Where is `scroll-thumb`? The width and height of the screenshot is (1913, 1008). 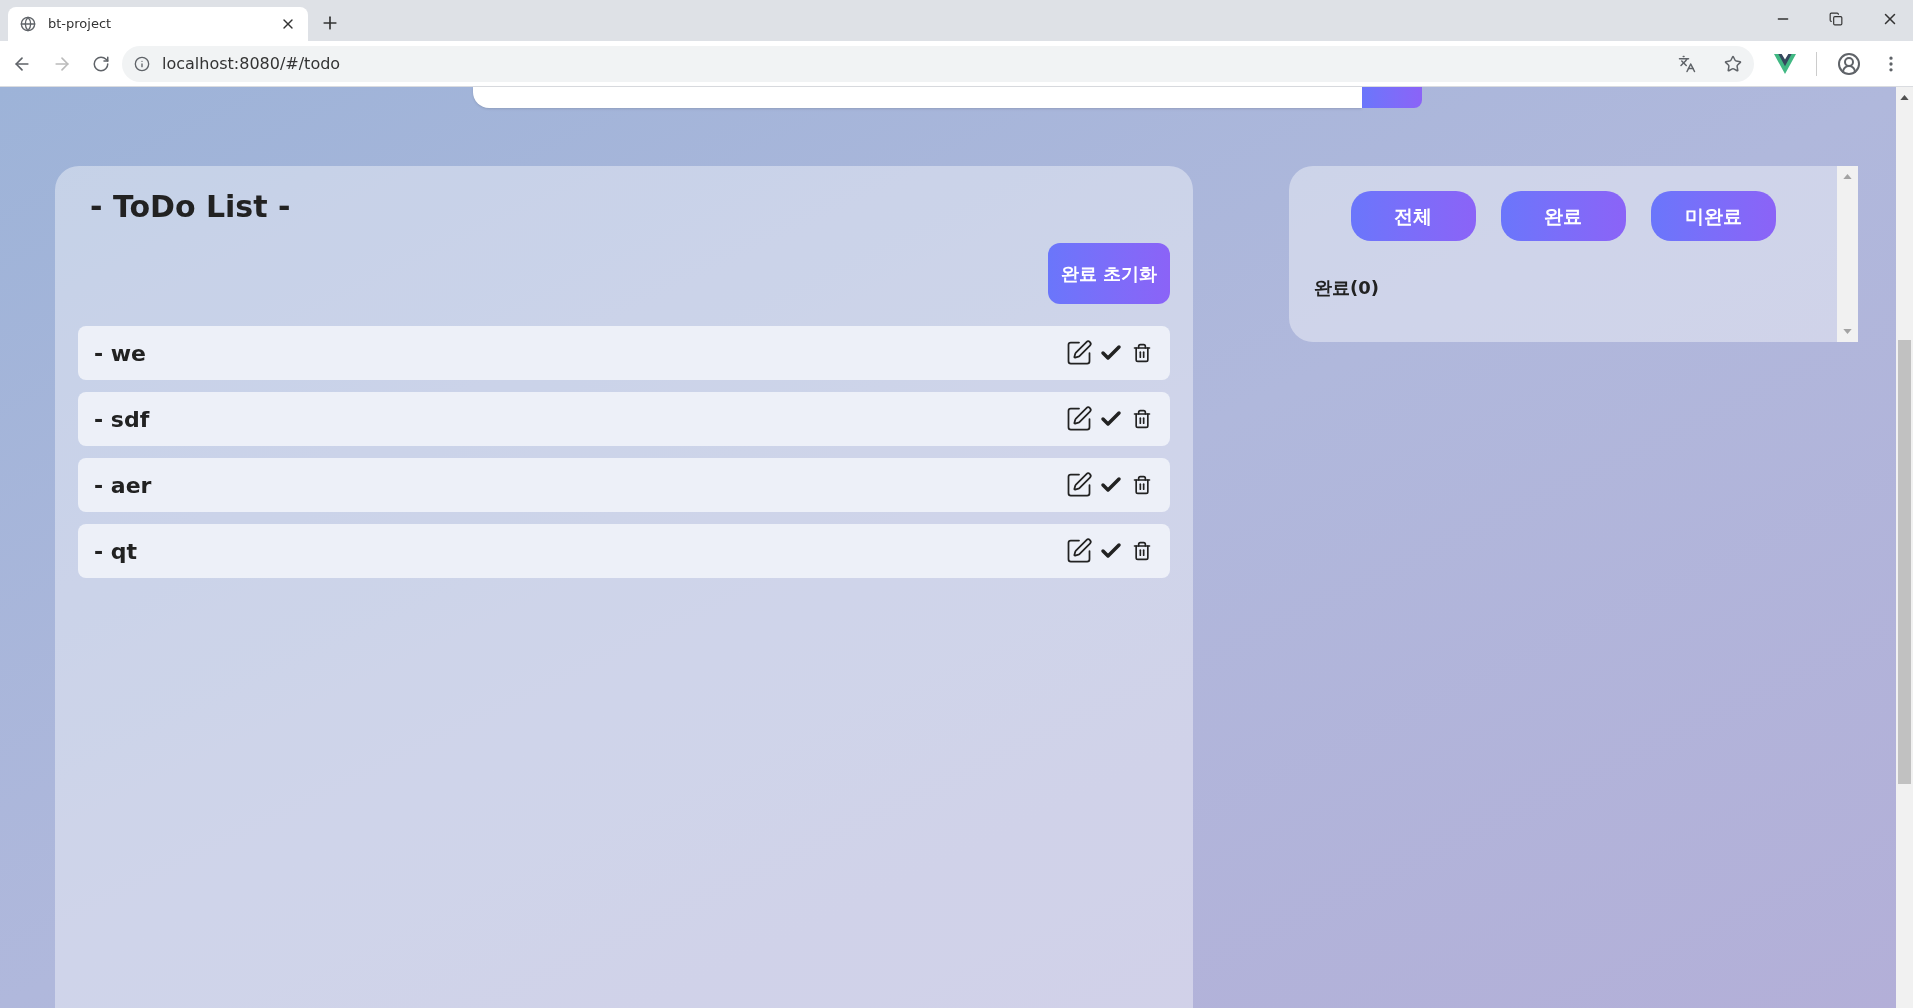
scroll-thumb is located at coordinates (1904, 562).